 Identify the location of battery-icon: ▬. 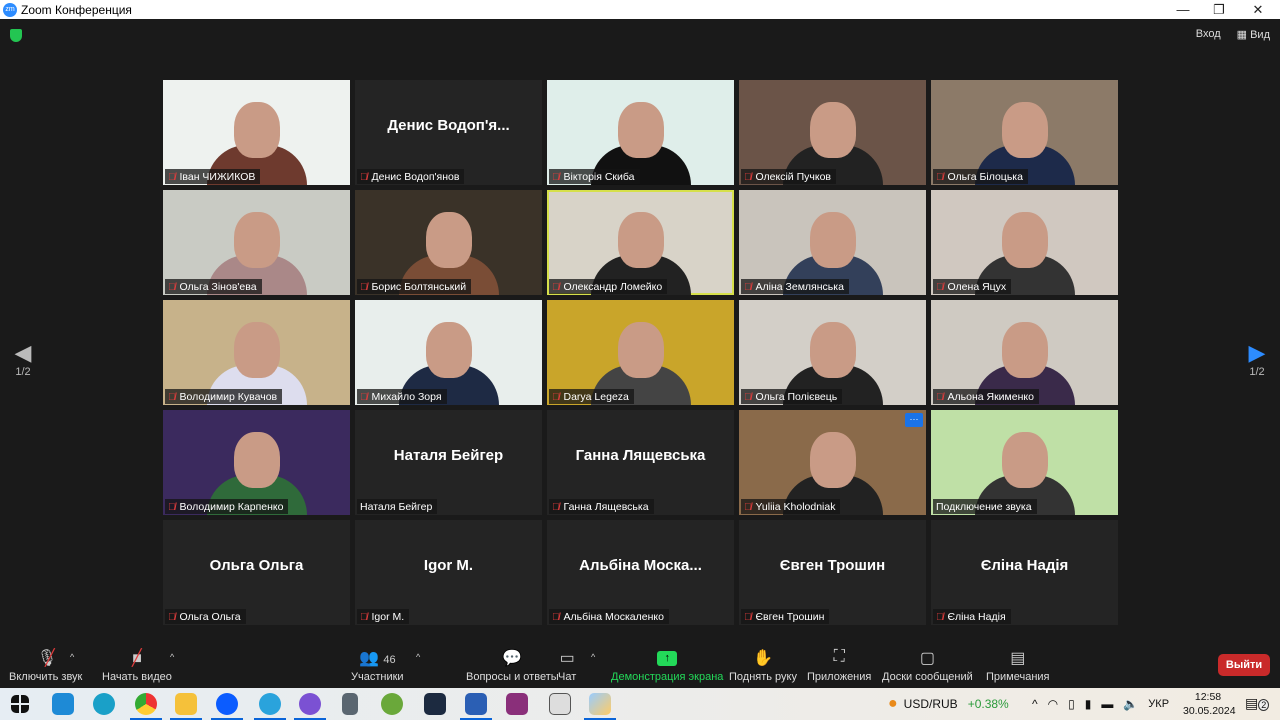
(1107, 704).